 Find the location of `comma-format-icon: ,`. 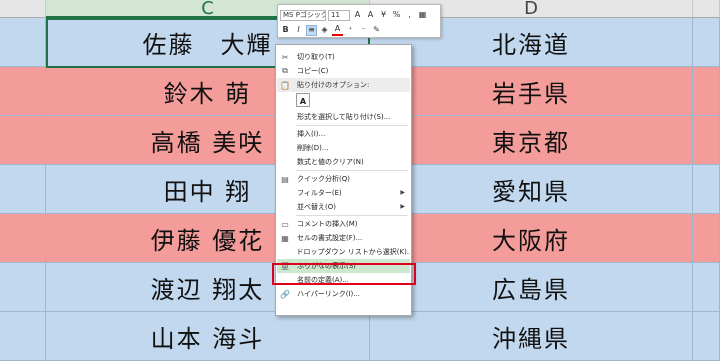

comma-format-icon: , is located at coordinates (409, 15).